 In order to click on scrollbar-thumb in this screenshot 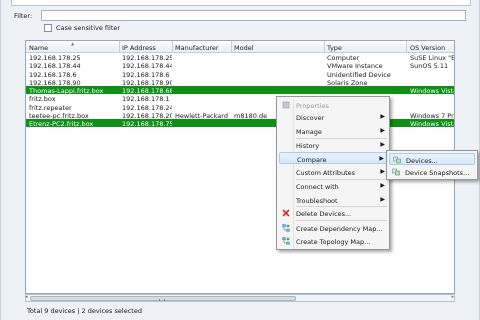, I will do `click(163, 298)`.